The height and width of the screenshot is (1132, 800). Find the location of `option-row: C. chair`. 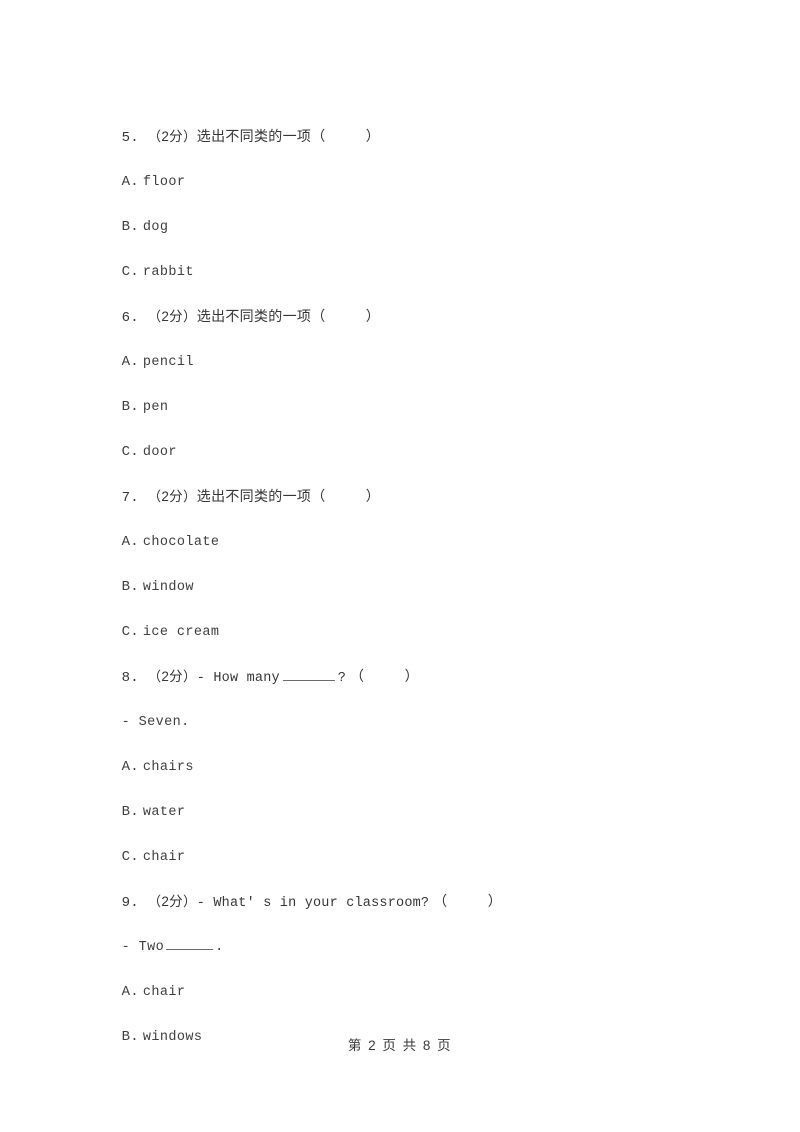

option-row: C. chair is located at coordinates (408, 842).